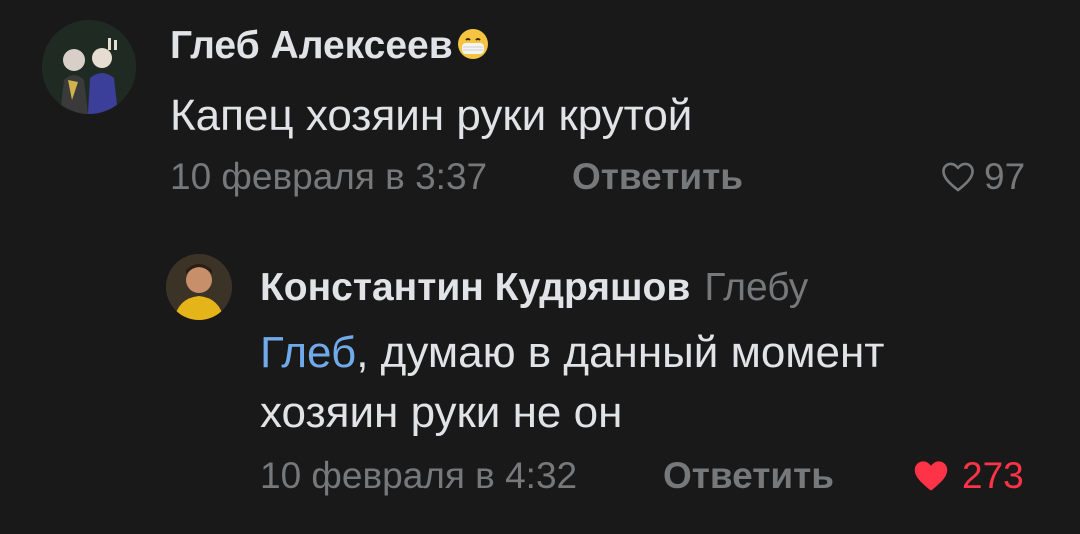  I want to click on author-name: Глеб Алексеев, so click(311, 45).